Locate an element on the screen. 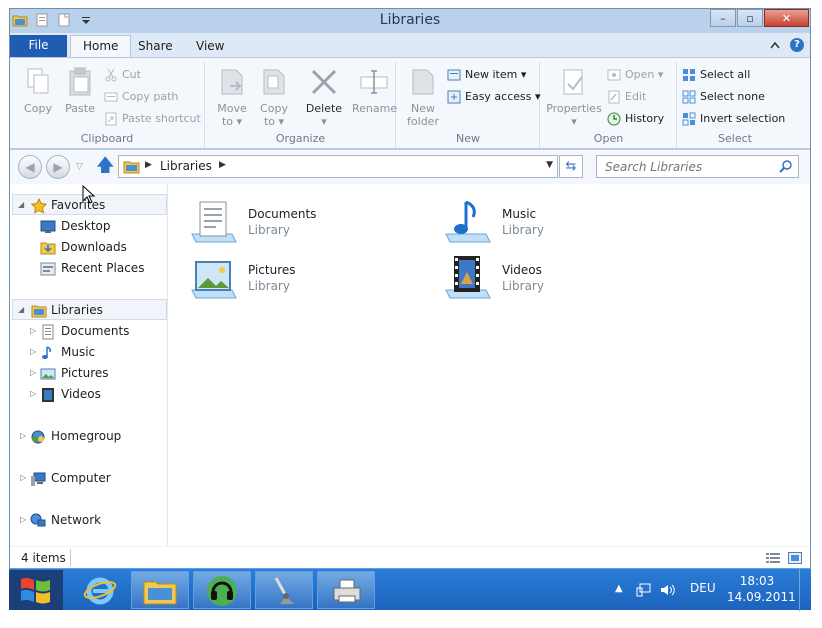  copy-button: Copy is located at coordinates (38, 90).